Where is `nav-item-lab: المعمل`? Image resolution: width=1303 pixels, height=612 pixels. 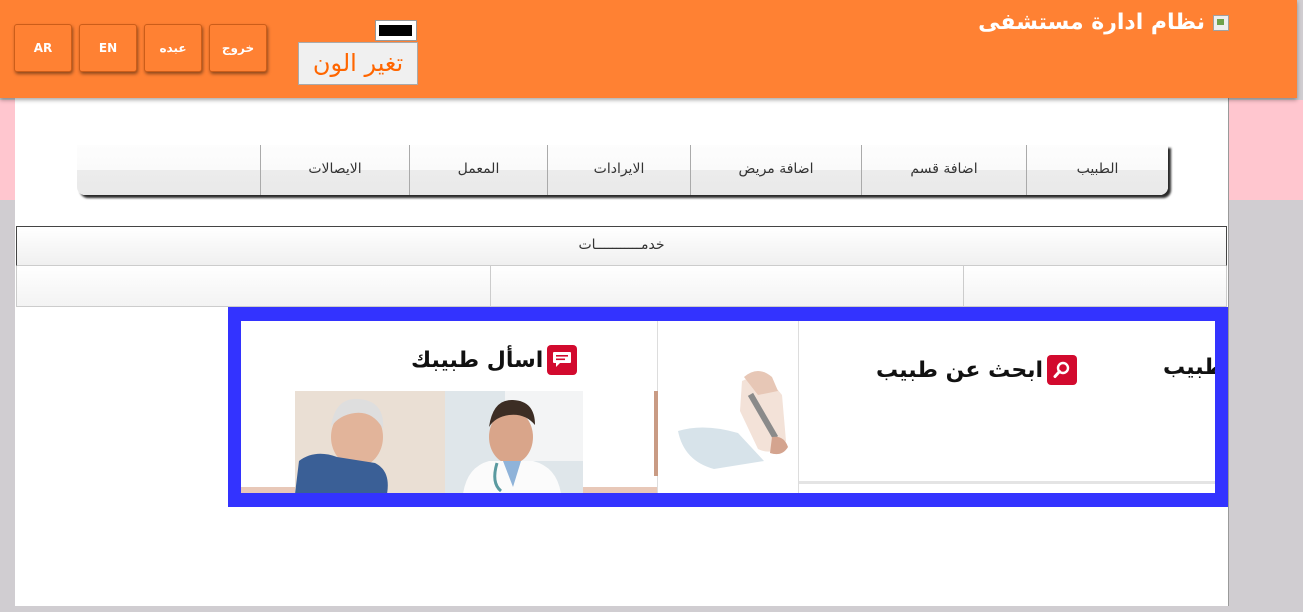
nav-item-lab: المعمل is located at coordinates (478, 170).